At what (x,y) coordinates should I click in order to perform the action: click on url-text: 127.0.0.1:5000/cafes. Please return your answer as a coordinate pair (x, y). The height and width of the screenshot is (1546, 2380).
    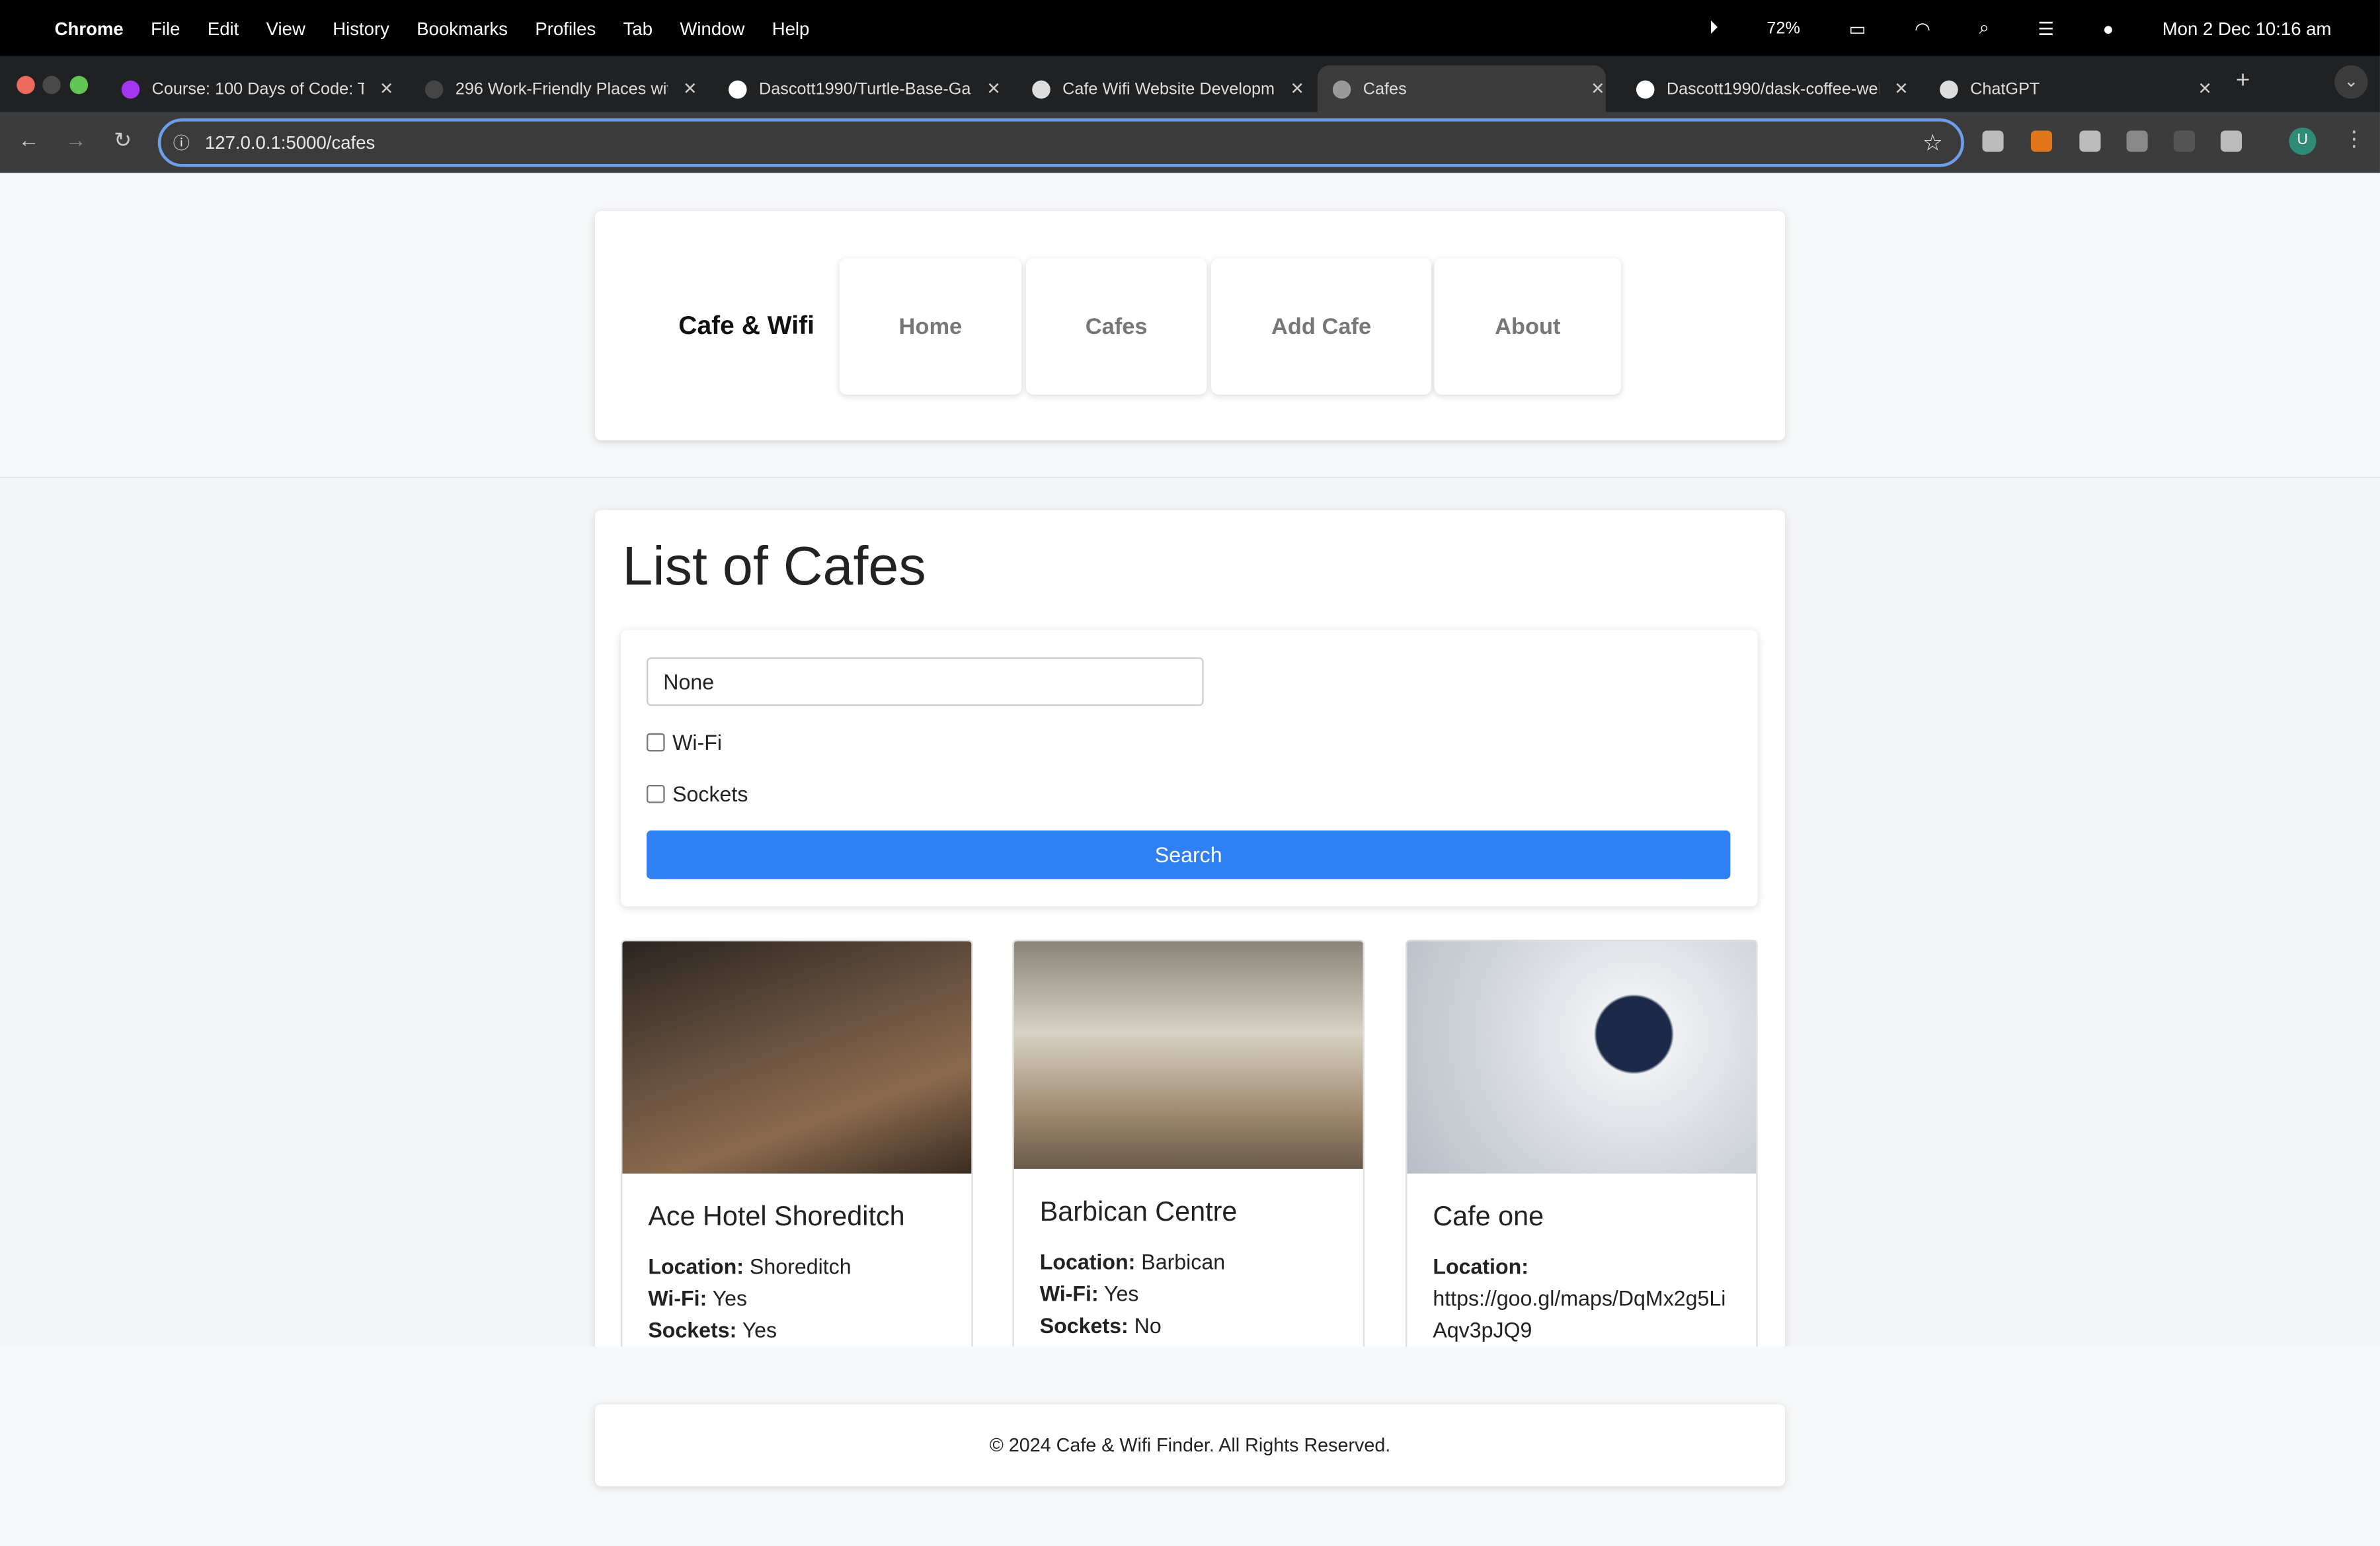
    Looking at the image, I should click on (290, 142).